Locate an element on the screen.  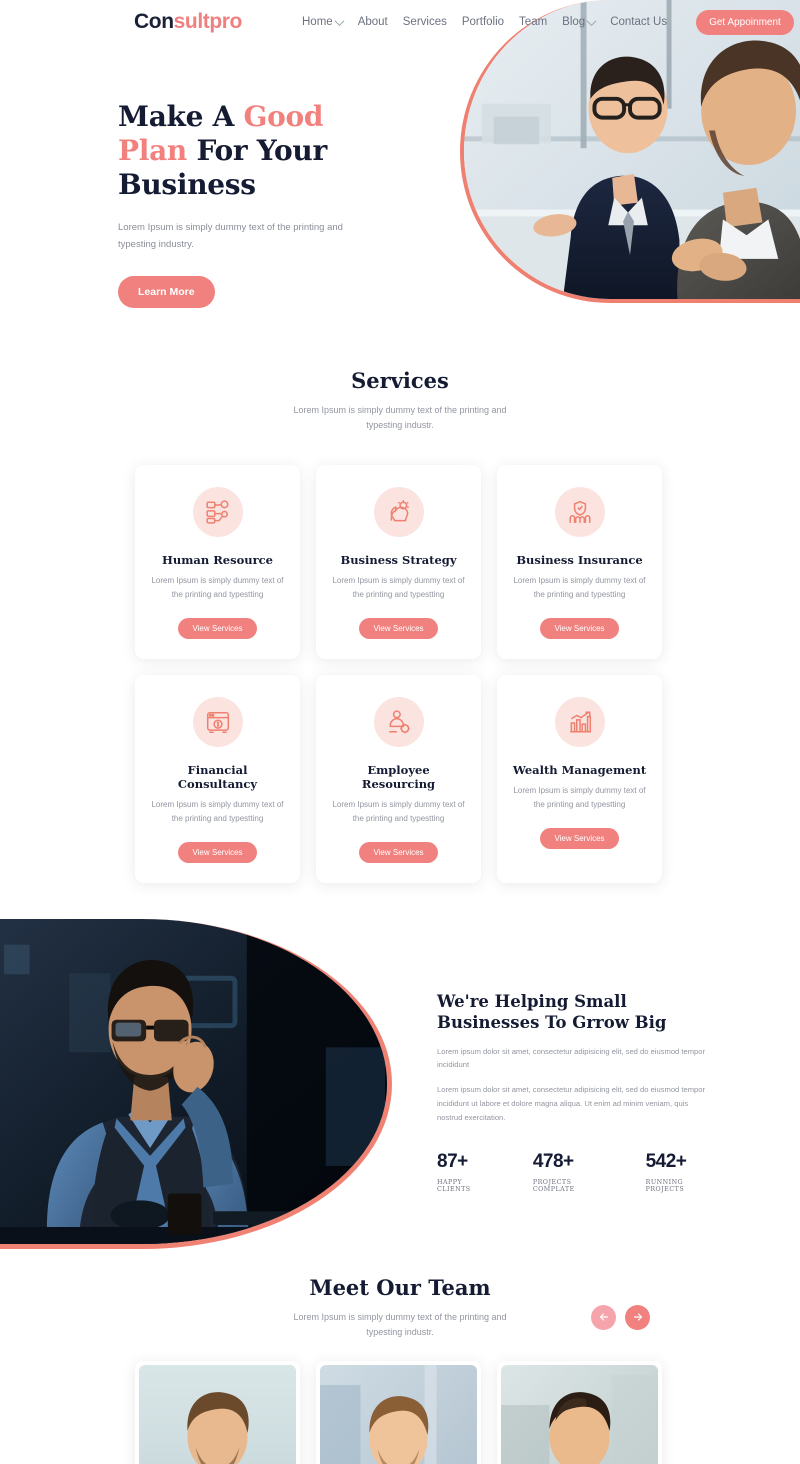
network-nodes-icon is located at coordinates (217, 511).